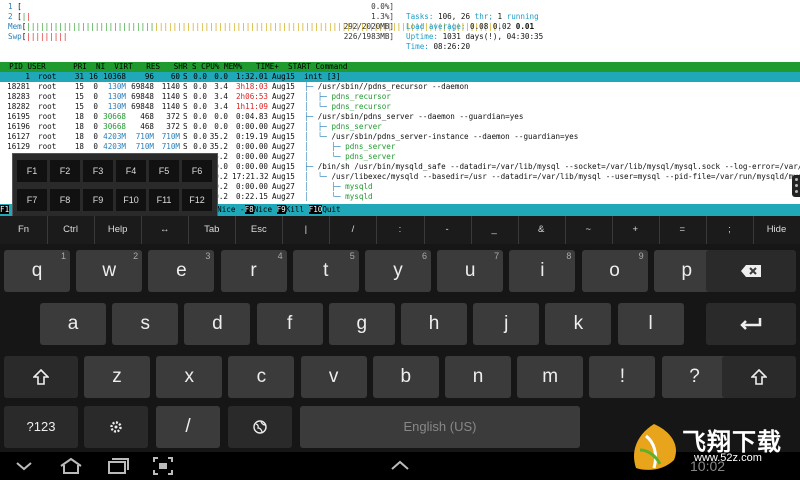 The width and height of the screenshot is (800, 480). Describe the element at coordinates (71, 466) in the screenshot. I see `home-icon` at that location.